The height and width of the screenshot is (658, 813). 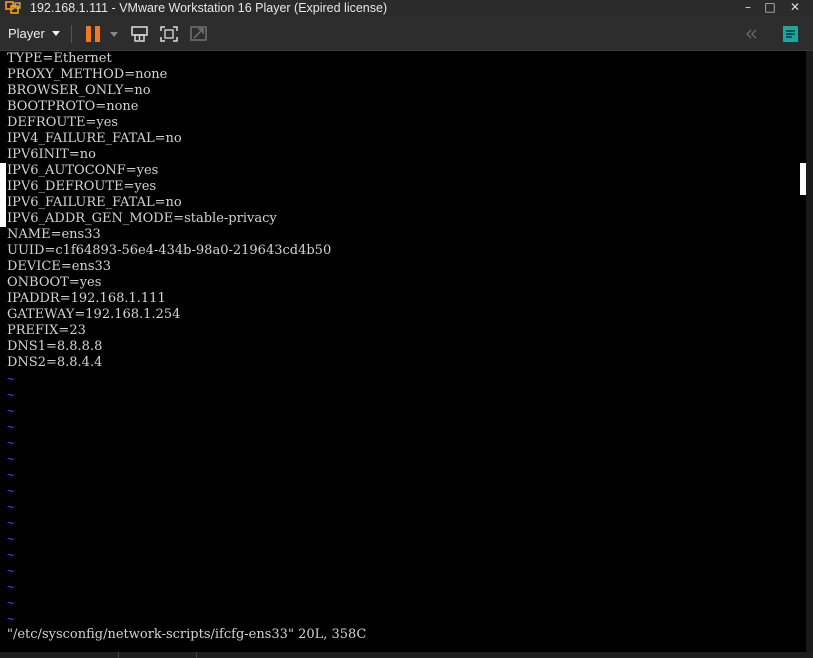 What do you see at coordinates (142, 218) in the screenshot?
I see `config-line: IPV6_ADDR_GEN_MODE=stable-privacy` at bounding box center [142, 218].